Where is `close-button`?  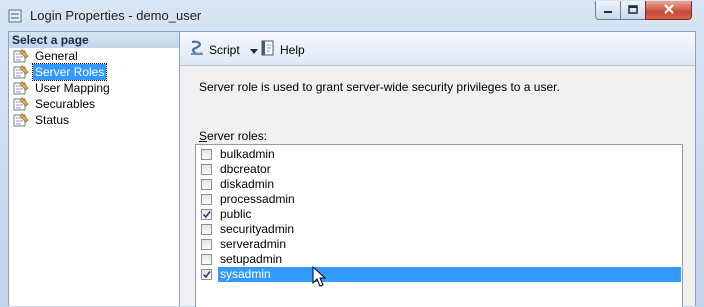
close-button is located at coordinates (668, 10).